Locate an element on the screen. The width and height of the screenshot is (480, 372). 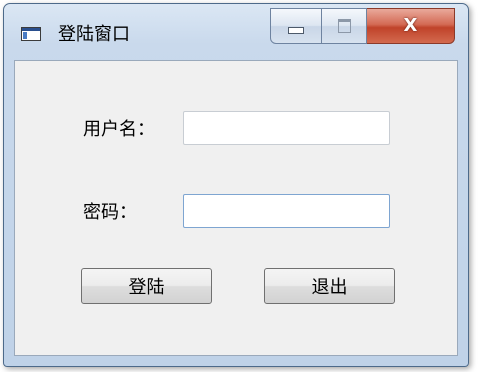
minimize-icon is located at coordinates (296, 30).